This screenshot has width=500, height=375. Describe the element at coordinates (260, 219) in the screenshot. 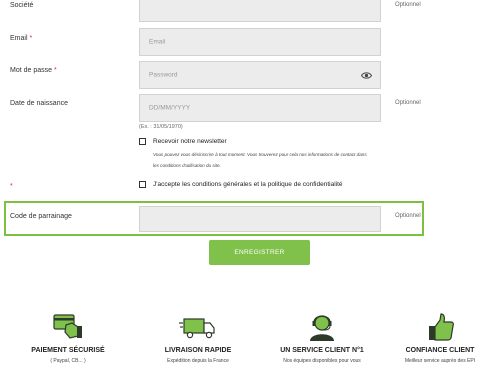

I see `referral-input` at that location.